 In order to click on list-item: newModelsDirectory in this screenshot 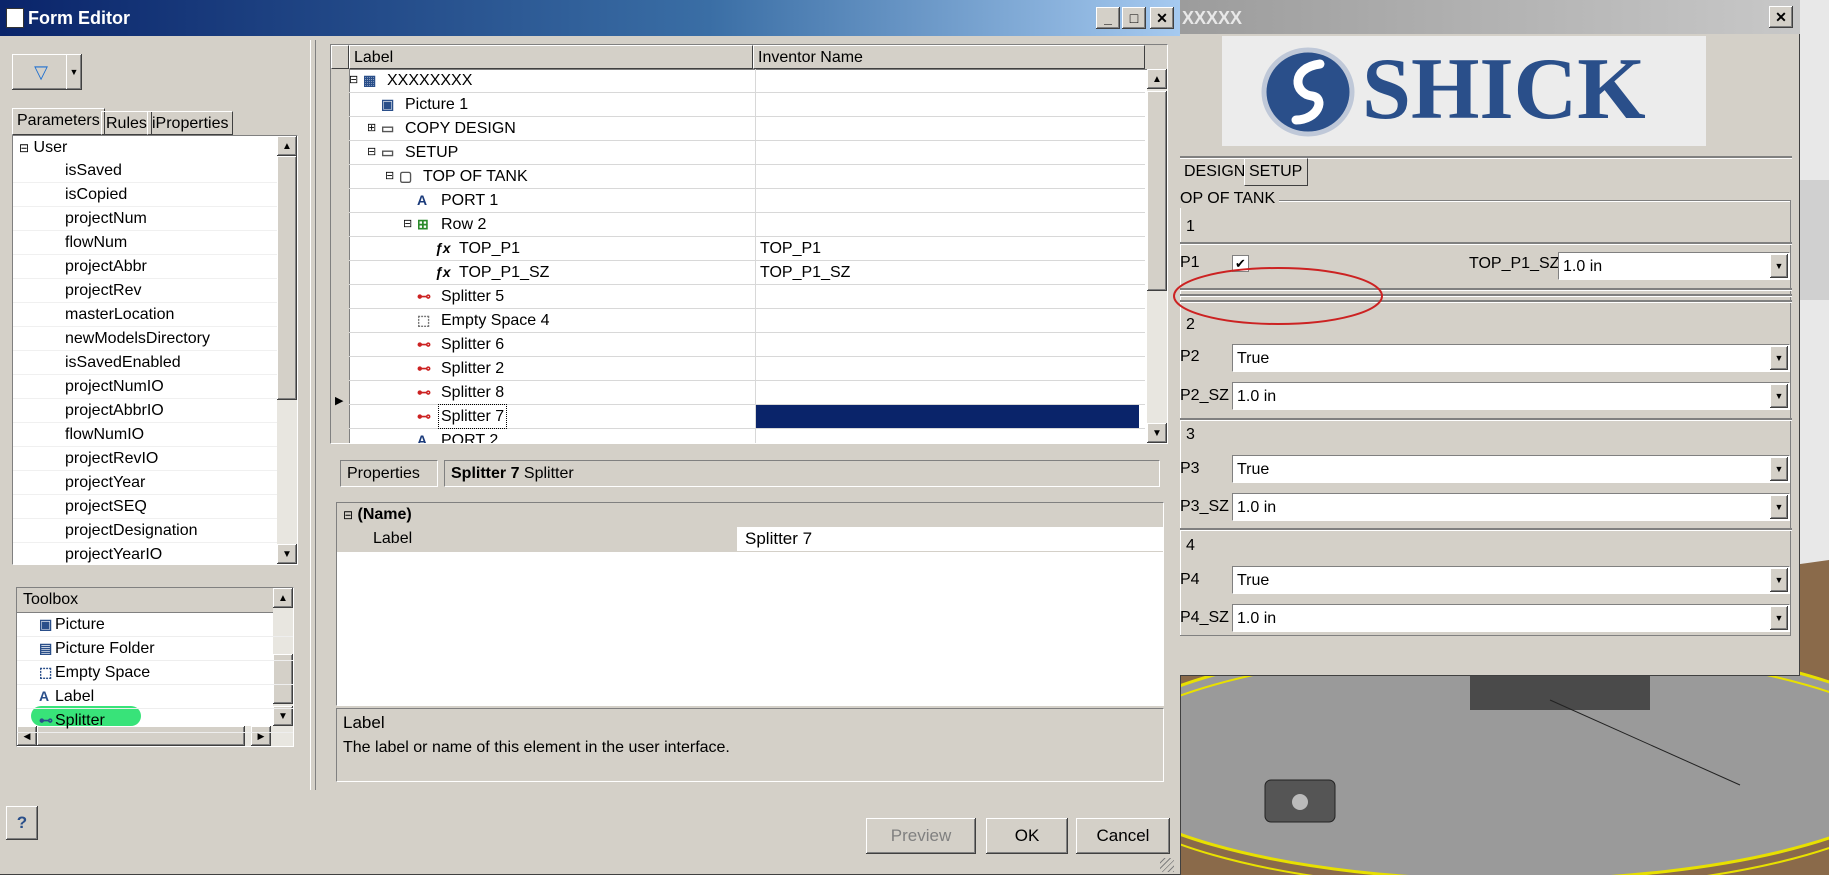, I will do `click(155, 339)`.